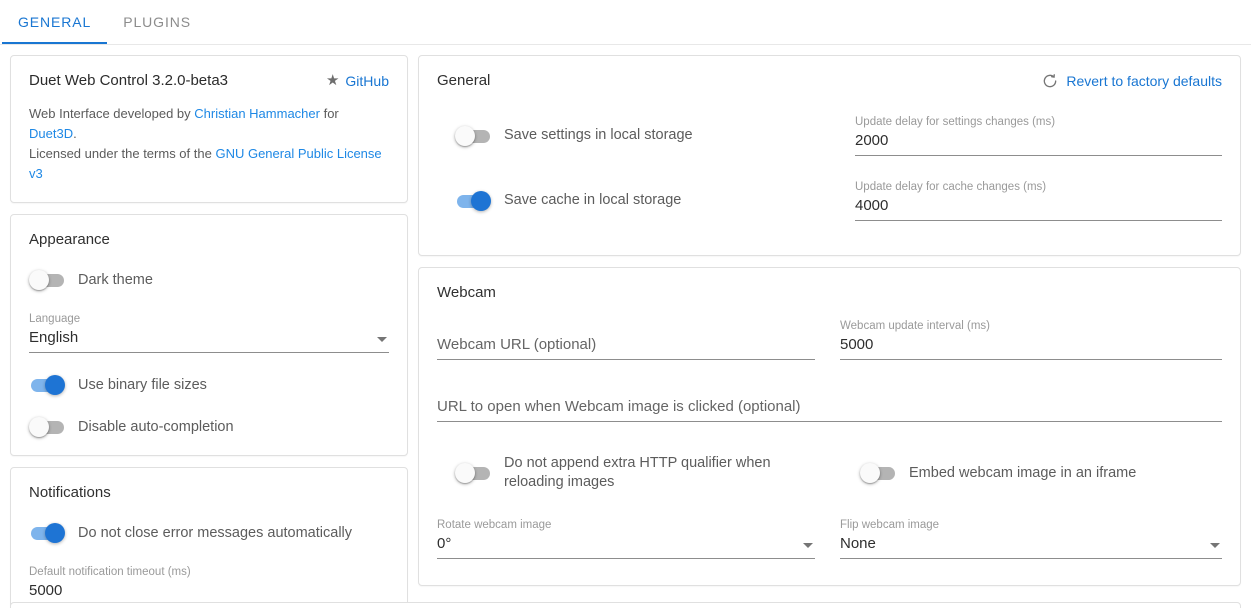  I want to click on notification-timeout-label: Default notification timeout (ms), so click(110, 572).